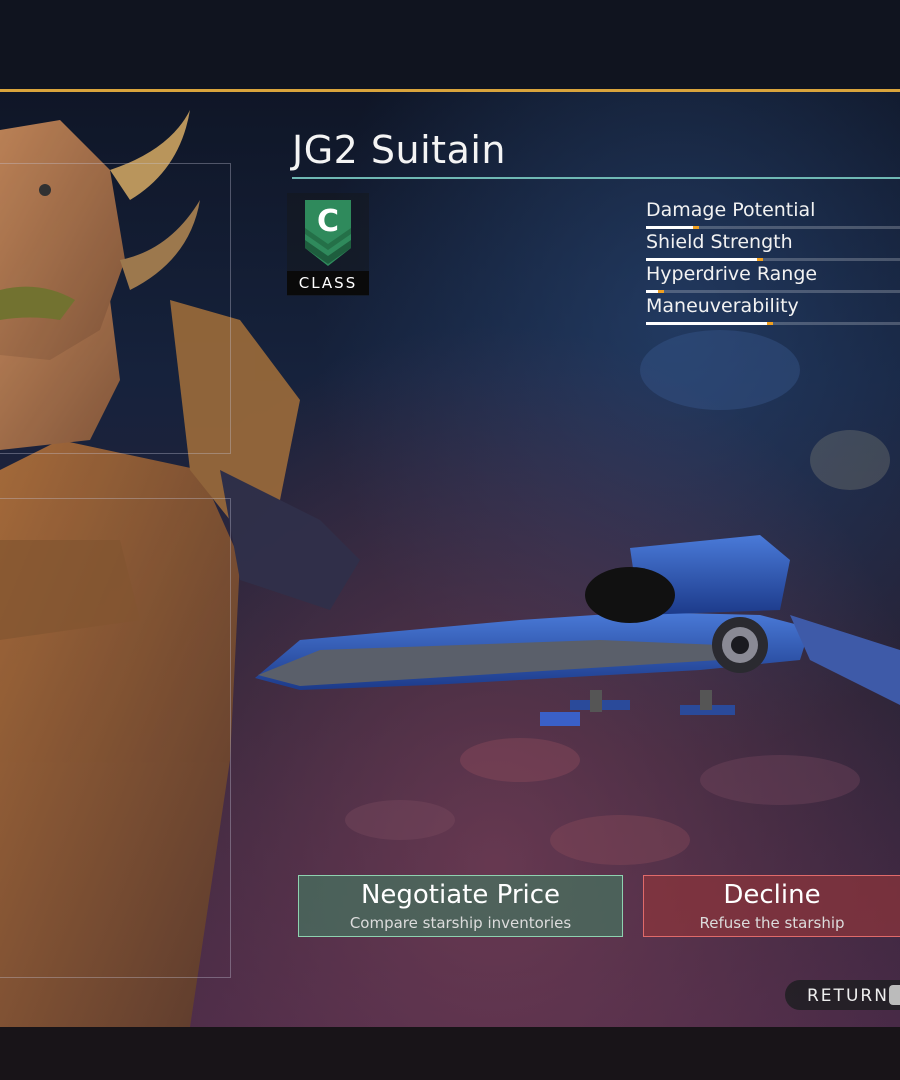 The image size is (900, 1080). I want to click on class-badge: C CLASS, so click(328, 244).